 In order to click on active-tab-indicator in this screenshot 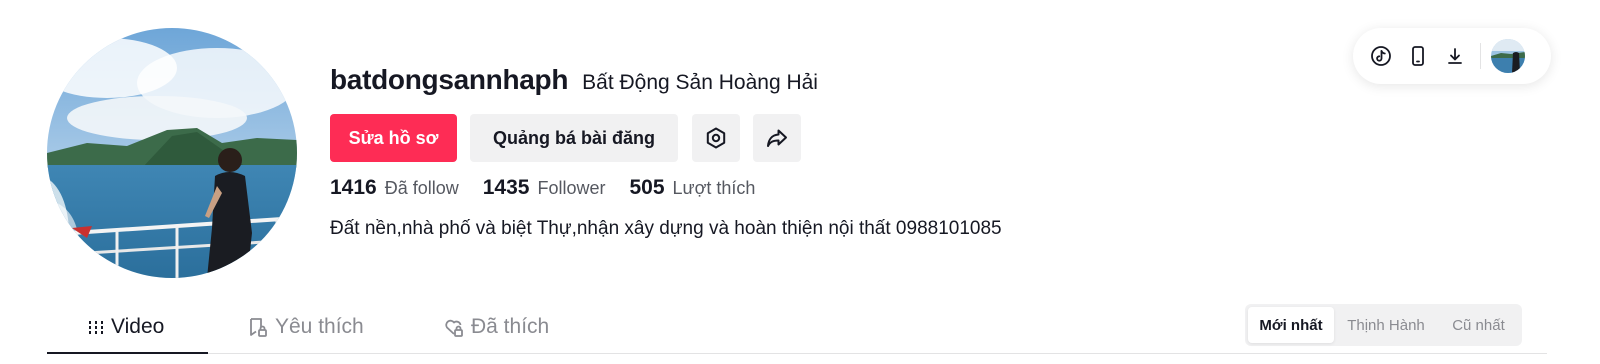, I will do `click(127, 353)`.